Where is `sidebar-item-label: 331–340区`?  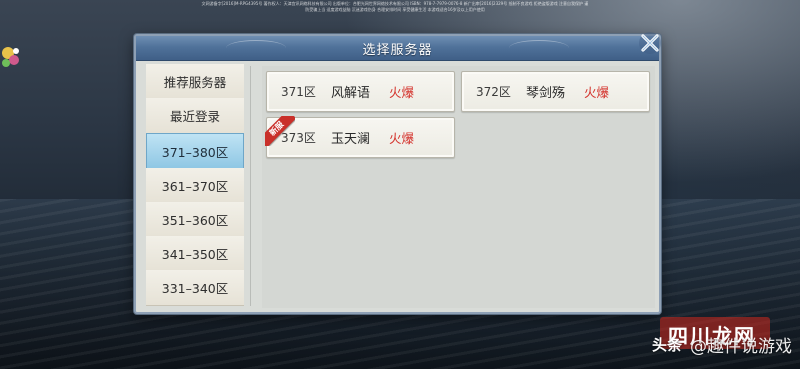
sidebar-item-label: 331–340区 is located at coordinates (195, 288).